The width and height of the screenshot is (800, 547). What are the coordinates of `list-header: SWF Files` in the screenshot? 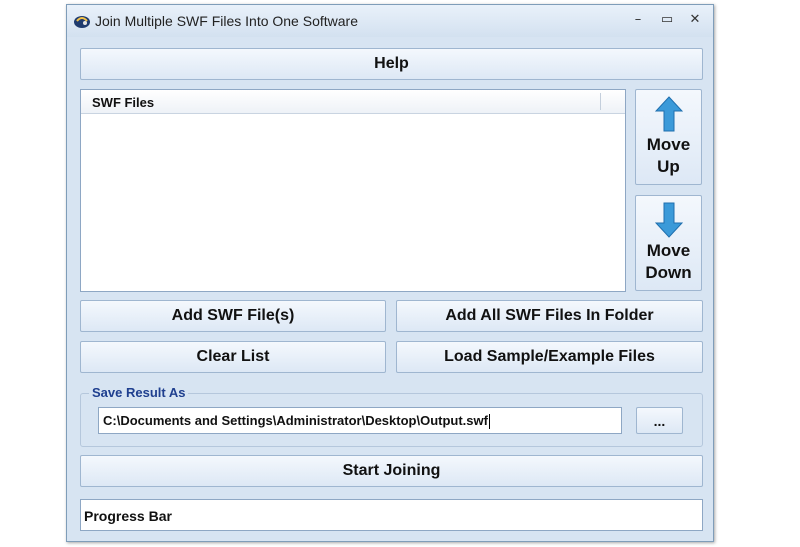 It's located at (353, 102).